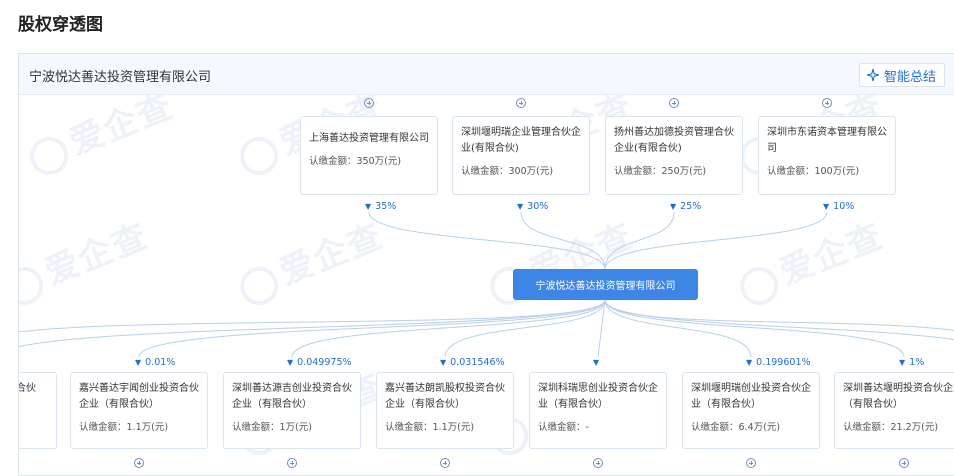 Image resolution: width=954 pixels, height=476 pixels. I want to click on node-name: 深圳善达源吉创业投资合伙企业（有限合伙）, so click(292, 396).